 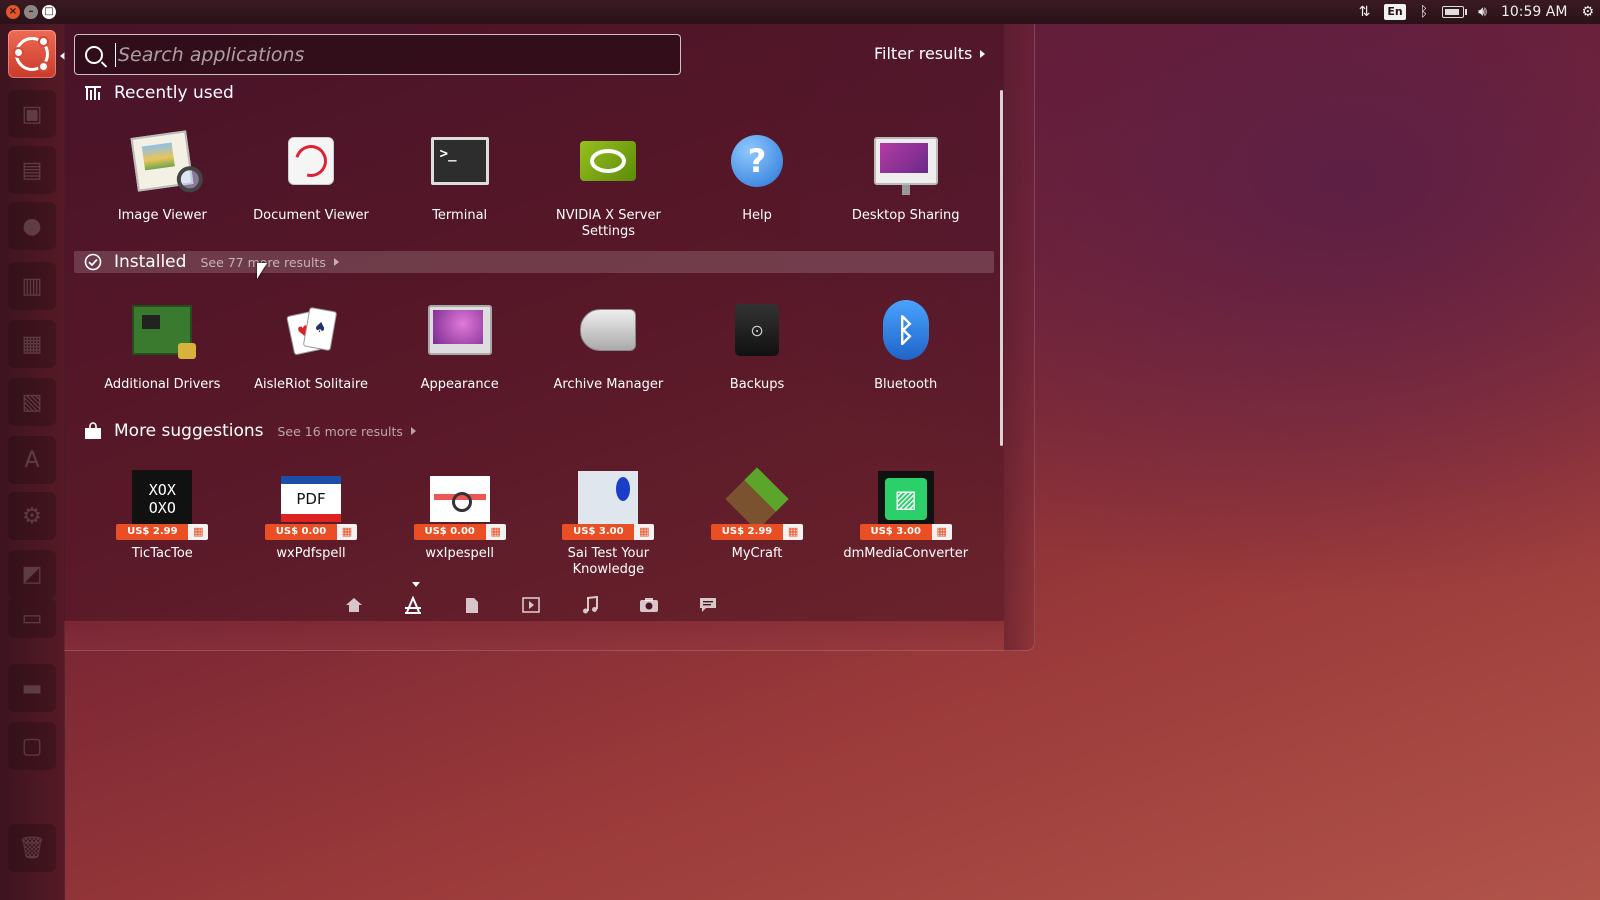 What do you see at coordinates (1482, 12) in the screenshot?
I see `volume-icon: 🔊︎` at bounding box center [1482, 12].